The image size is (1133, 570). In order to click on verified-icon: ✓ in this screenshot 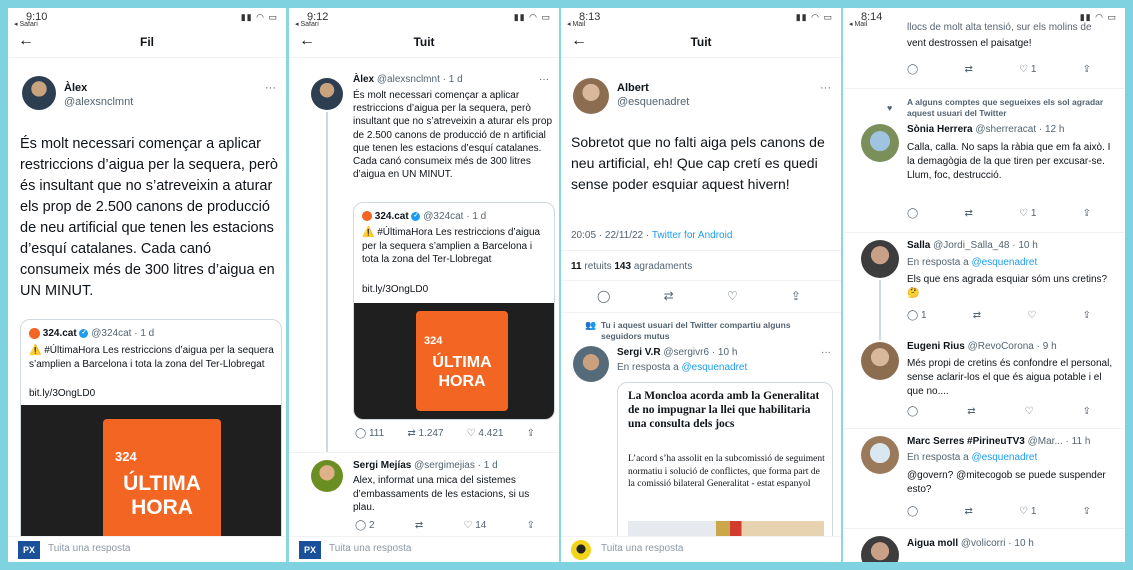, I will do `click(416, 216)`.